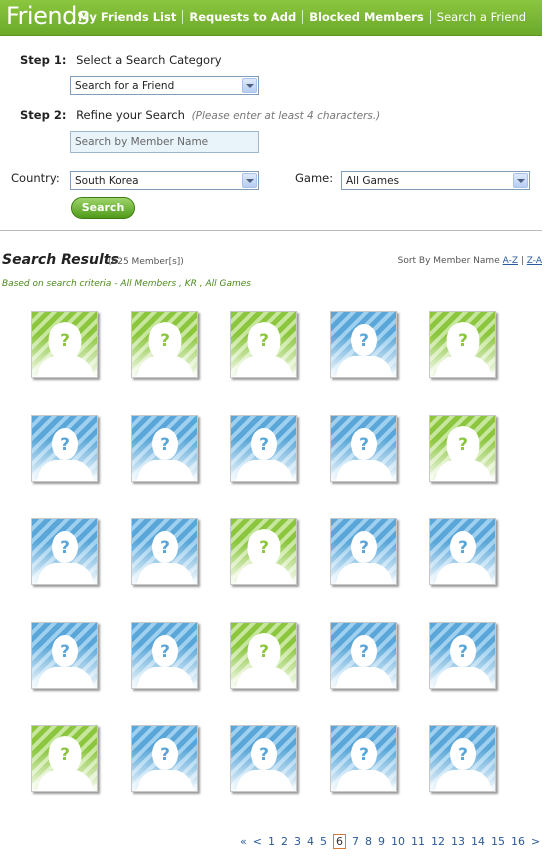 The height and width of the screenshot is (860, 546). I want to click on step2-text: Refine your Search, so click(130, 115).